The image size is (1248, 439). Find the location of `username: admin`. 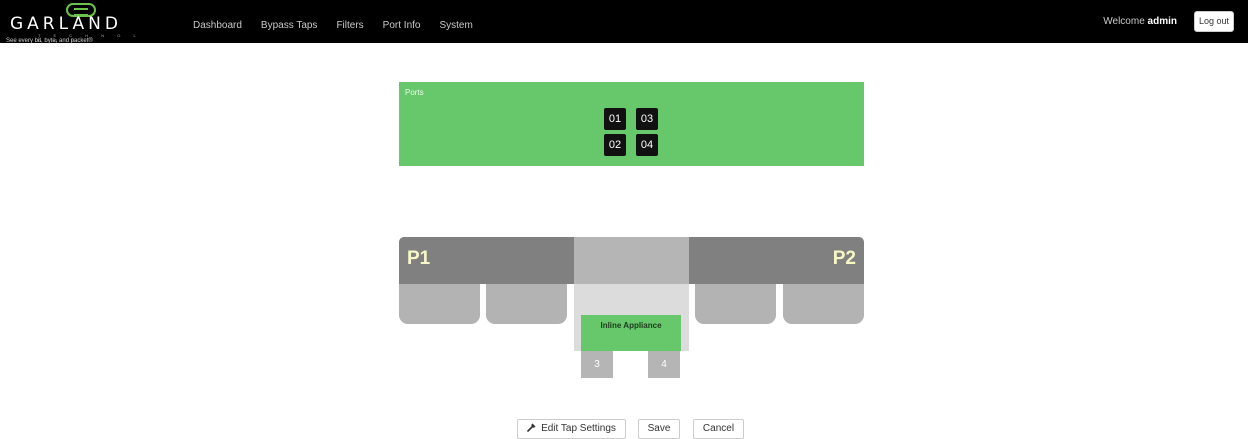

username: admin is located at coordinates (1162, 21).